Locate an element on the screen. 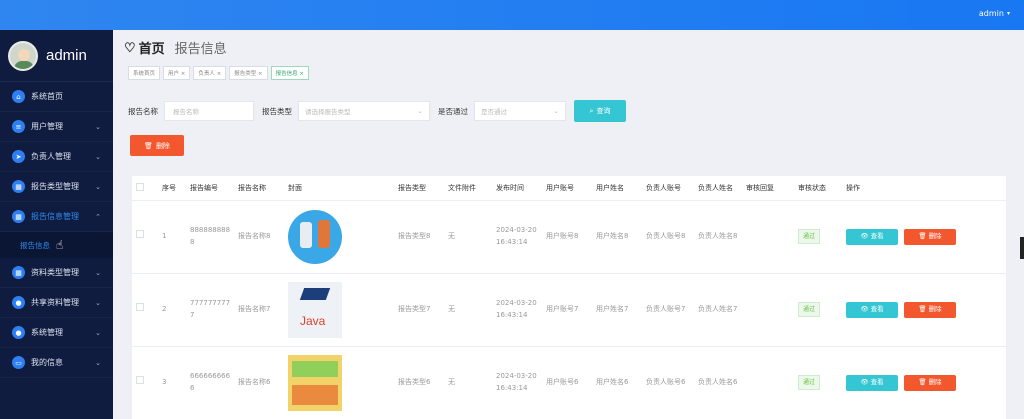  cell-cover is located at coordinates (339, 237).